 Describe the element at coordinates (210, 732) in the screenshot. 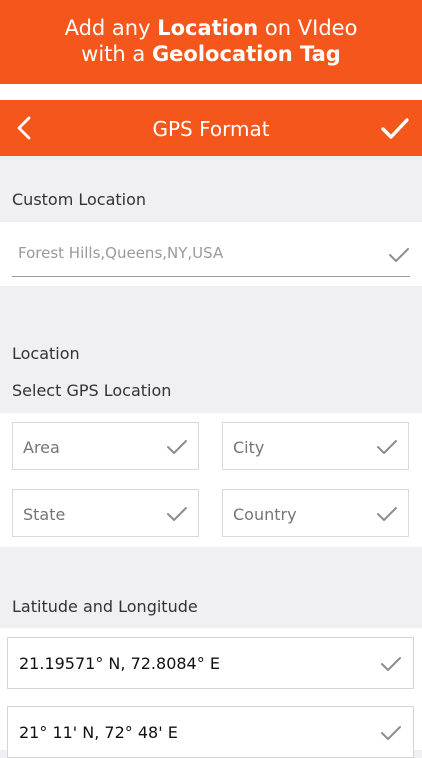

I see `coord-option-dms: 21° 11' N, 72° 48' E` at that location.